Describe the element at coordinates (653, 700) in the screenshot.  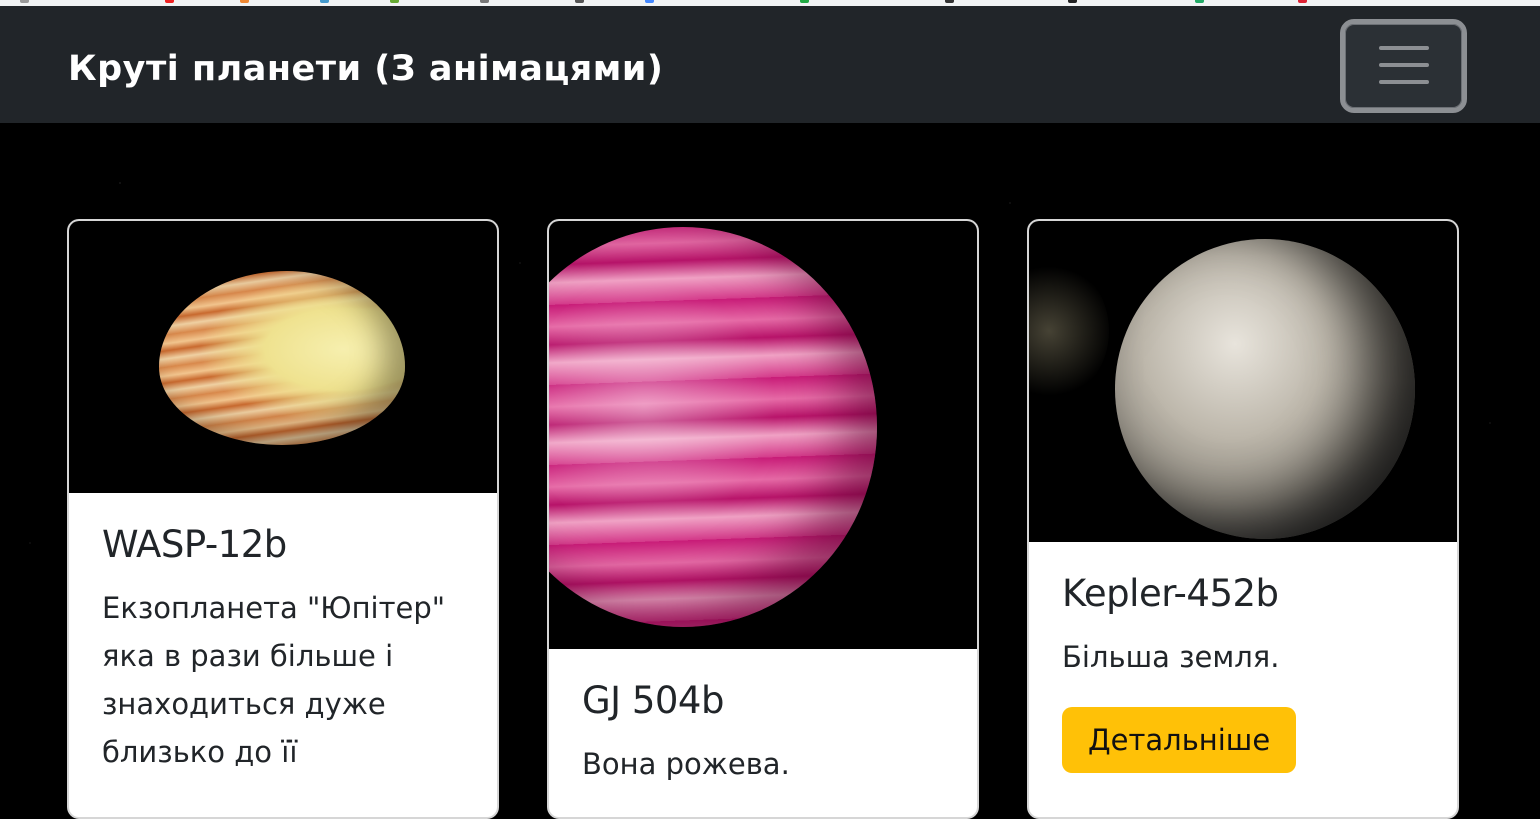
I see `card-title: GJ 504b` at that location.